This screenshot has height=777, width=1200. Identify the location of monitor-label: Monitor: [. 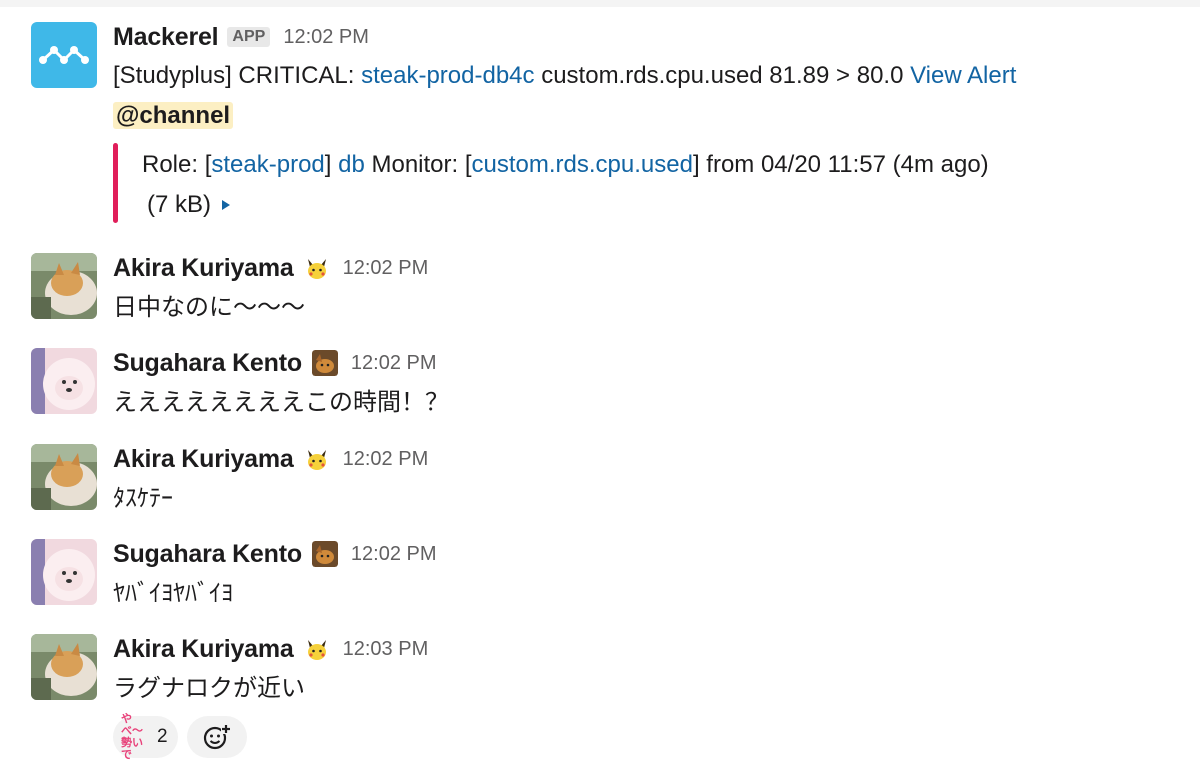
(418, 164).